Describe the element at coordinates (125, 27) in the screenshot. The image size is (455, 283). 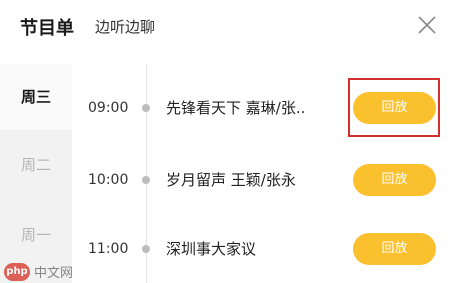
I see `panel-subtitle: 边听边聊` at that location.